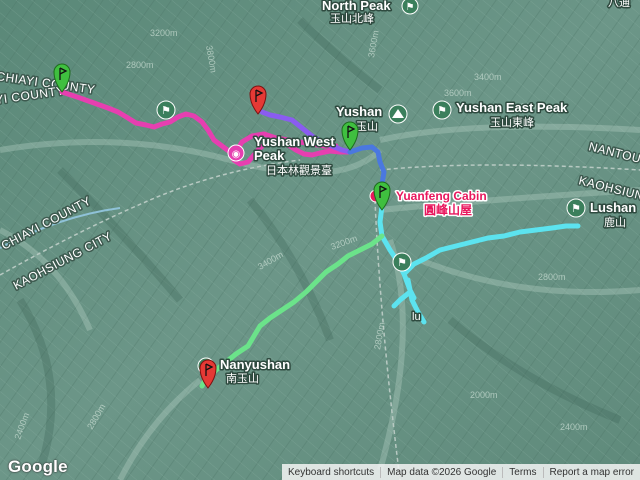 The width and height of the screenshot is (640, 480). Describe the element at coordinates (255, 364) in the screenshot. I see `label-nanyushan: Nanyushan` at that location.